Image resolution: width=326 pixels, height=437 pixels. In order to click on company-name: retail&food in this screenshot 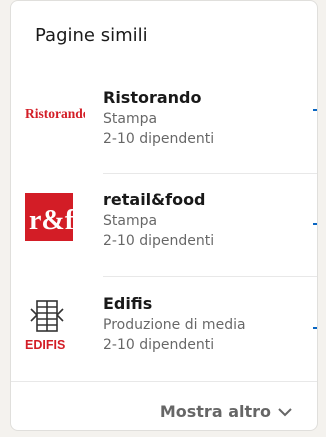, I will do `click(158, 200)`.